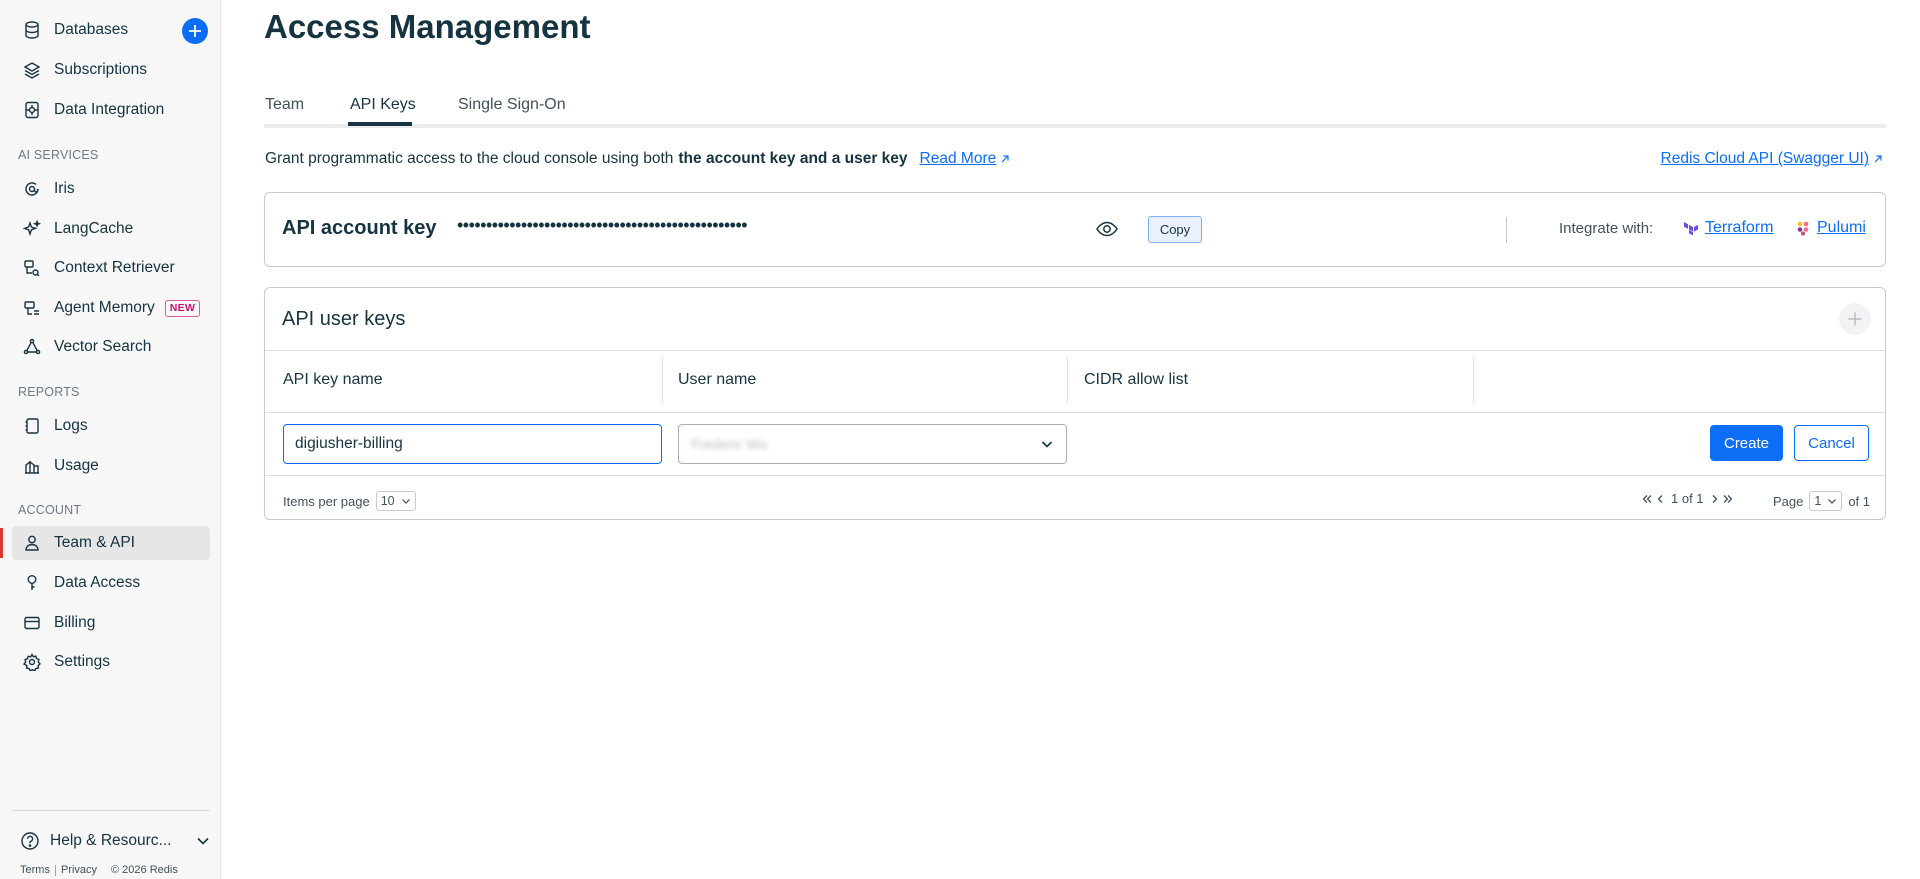 This screenshot has width=1920, height=879. Describe the element at coordinates (395, 501) in the screenshot. I see `items-per-page-select: 10` at that location.